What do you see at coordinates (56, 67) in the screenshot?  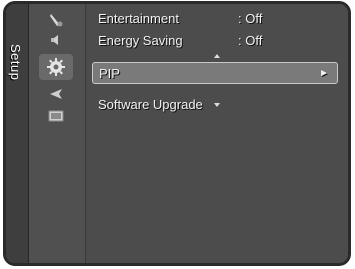 I see `setup-gear-icon` at bounding box center [56, 67].